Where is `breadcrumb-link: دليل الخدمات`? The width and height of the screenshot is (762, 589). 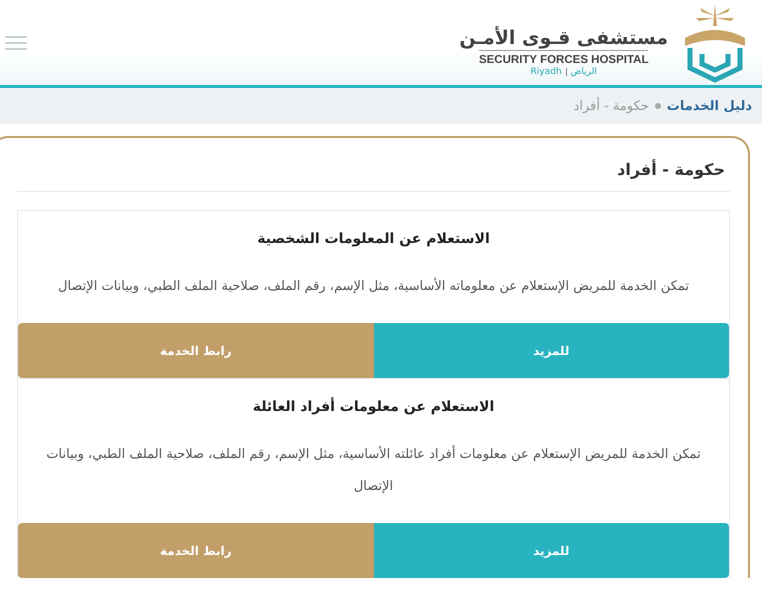
breadcrumb-link: دليل الخدمات is located at coordinates (709, 106).